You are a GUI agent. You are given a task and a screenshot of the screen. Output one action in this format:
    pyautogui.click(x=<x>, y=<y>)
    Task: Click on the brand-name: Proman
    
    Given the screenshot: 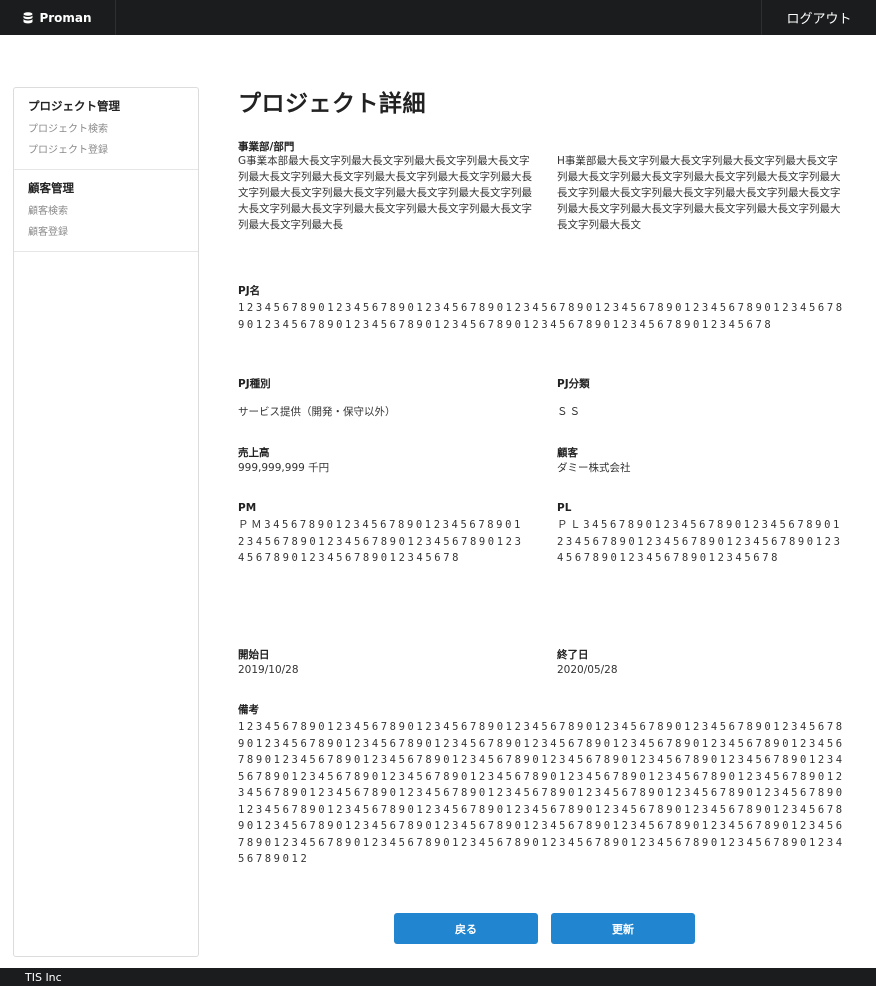 What is the action you would take?
    pyautogui.click(x=65, y=17)
    